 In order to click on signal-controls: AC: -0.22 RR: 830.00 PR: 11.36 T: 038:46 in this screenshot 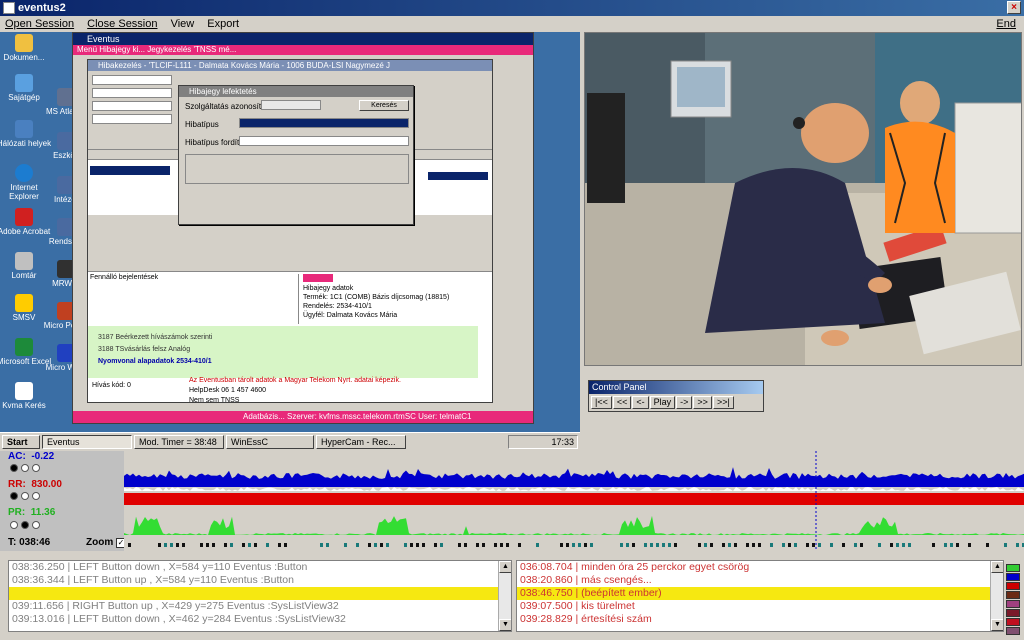, I will do `click(62, 501)`.